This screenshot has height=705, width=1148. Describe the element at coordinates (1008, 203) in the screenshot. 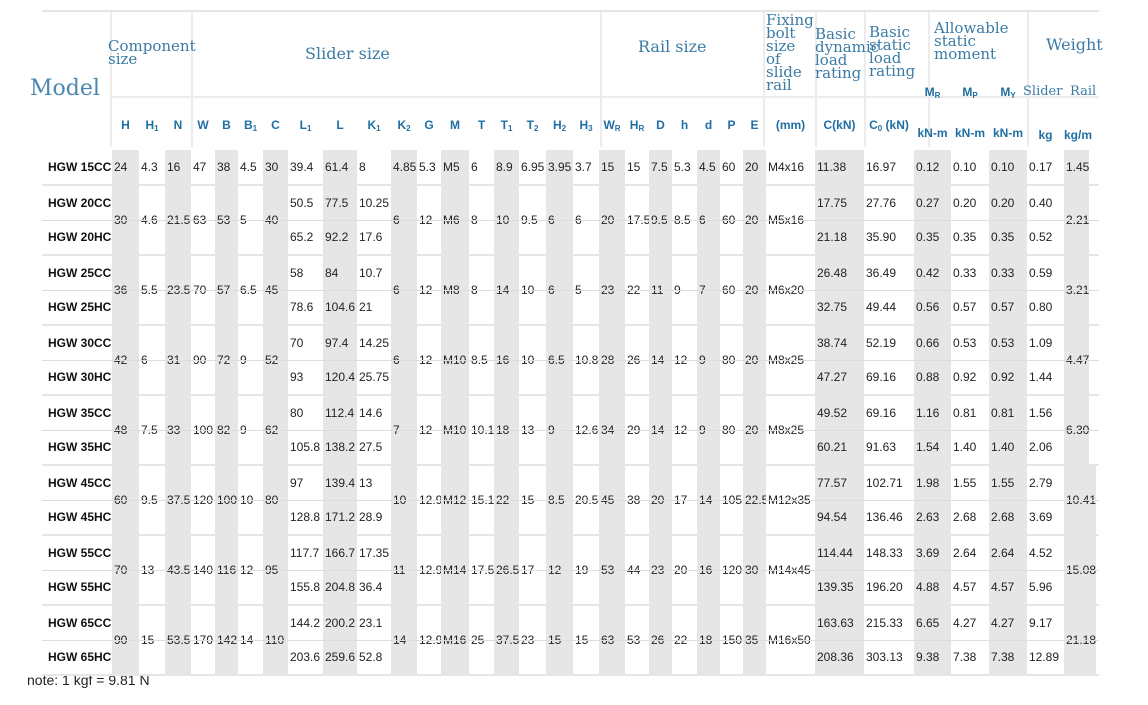

I see `table-cell: 0.20` at that location.